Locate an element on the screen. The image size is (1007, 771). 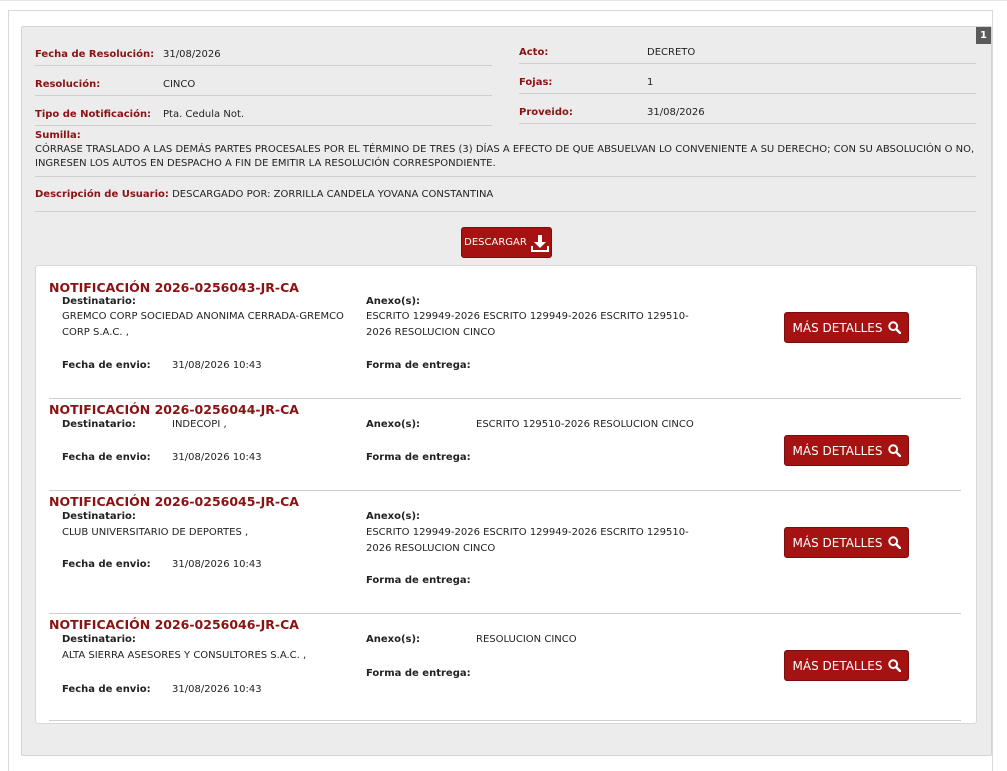
acto-label: Acto: is located at coordinates (534, 52).